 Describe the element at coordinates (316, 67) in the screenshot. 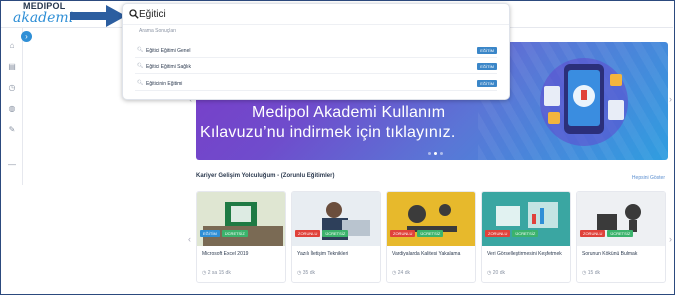

I see `search-result-item: 🔍︎ Eğitici Eğitimi Sağlık EĞİTİM` at that location.